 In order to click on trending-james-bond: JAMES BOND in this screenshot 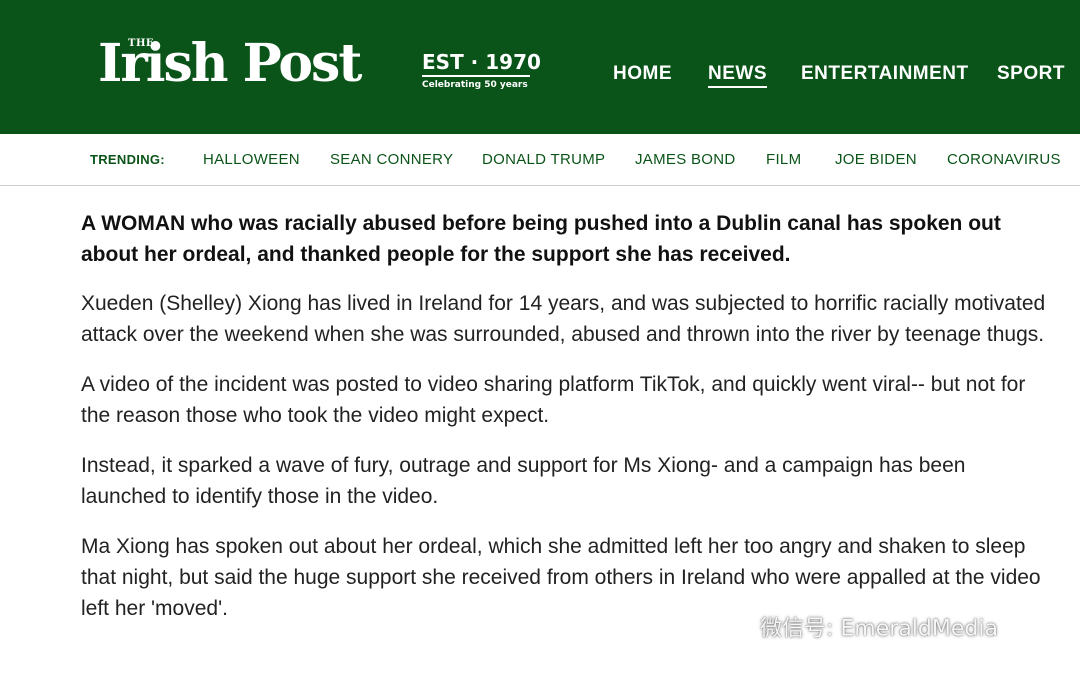, I will do `click(685, 160)`.